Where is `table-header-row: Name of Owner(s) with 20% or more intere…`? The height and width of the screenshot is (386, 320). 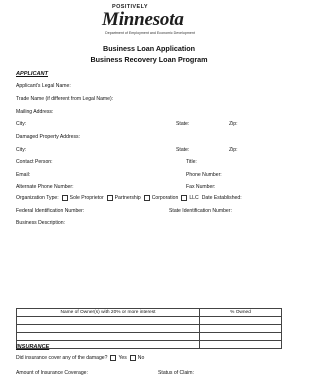 table-header-row: Name of Owner(s) with 20% or more intere… is located at coordinates (149, 312).